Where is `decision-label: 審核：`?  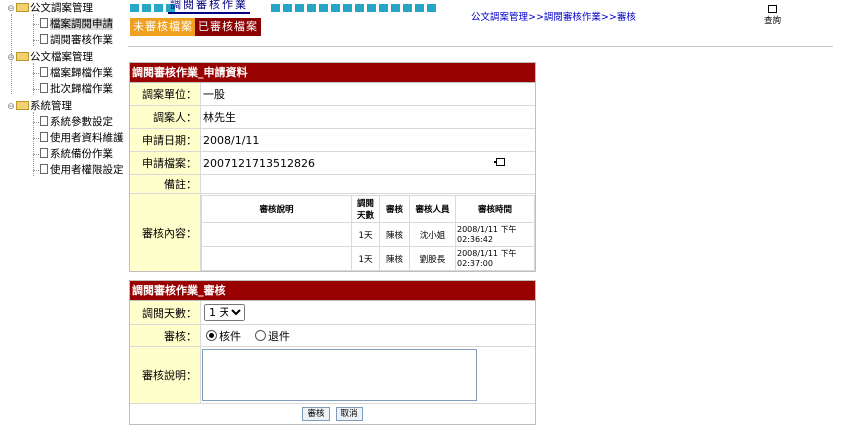
decision-label: 審核： is located at coordinates (165, 335).